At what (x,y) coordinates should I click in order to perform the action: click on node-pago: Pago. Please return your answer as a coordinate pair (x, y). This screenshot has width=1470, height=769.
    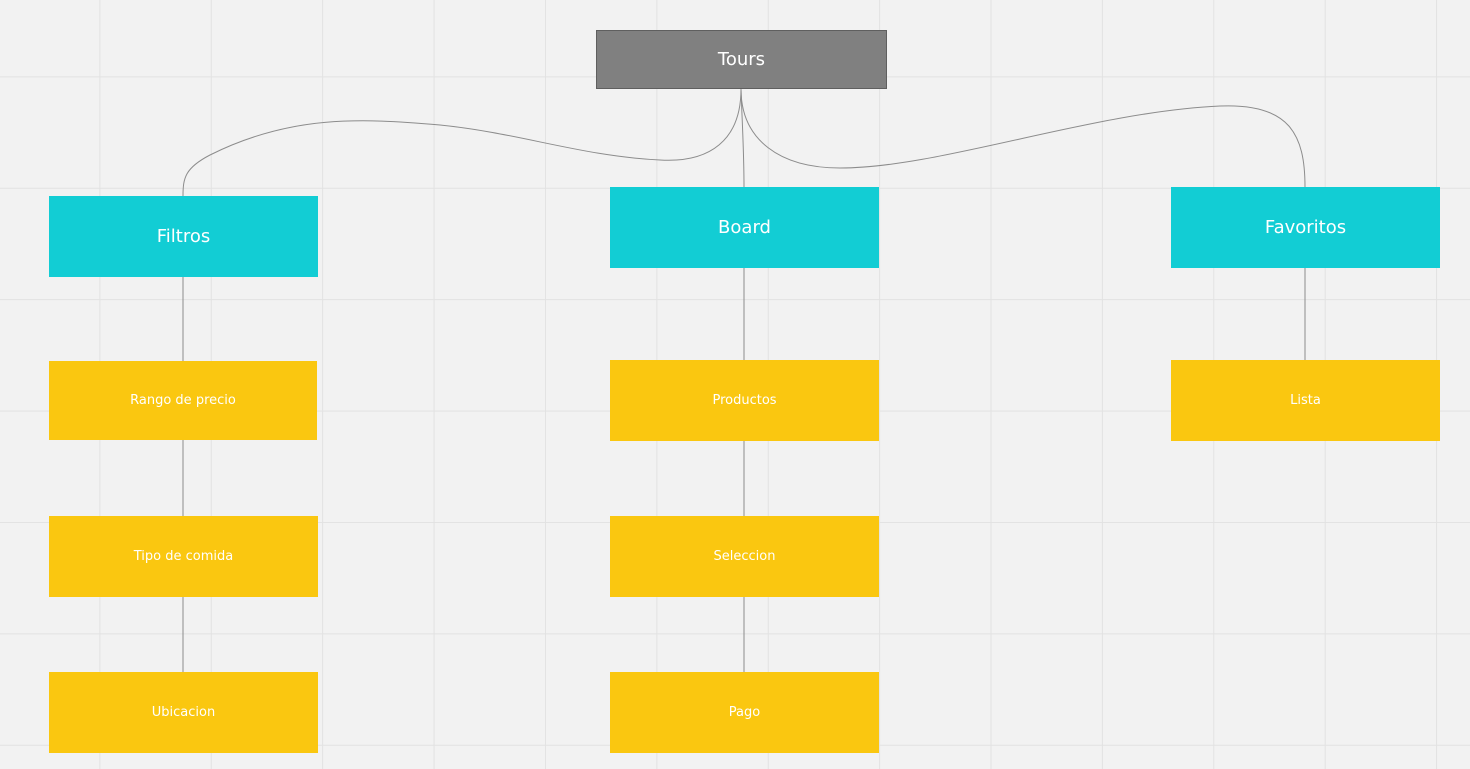
    Looking at the image, I should click on (744, 712).